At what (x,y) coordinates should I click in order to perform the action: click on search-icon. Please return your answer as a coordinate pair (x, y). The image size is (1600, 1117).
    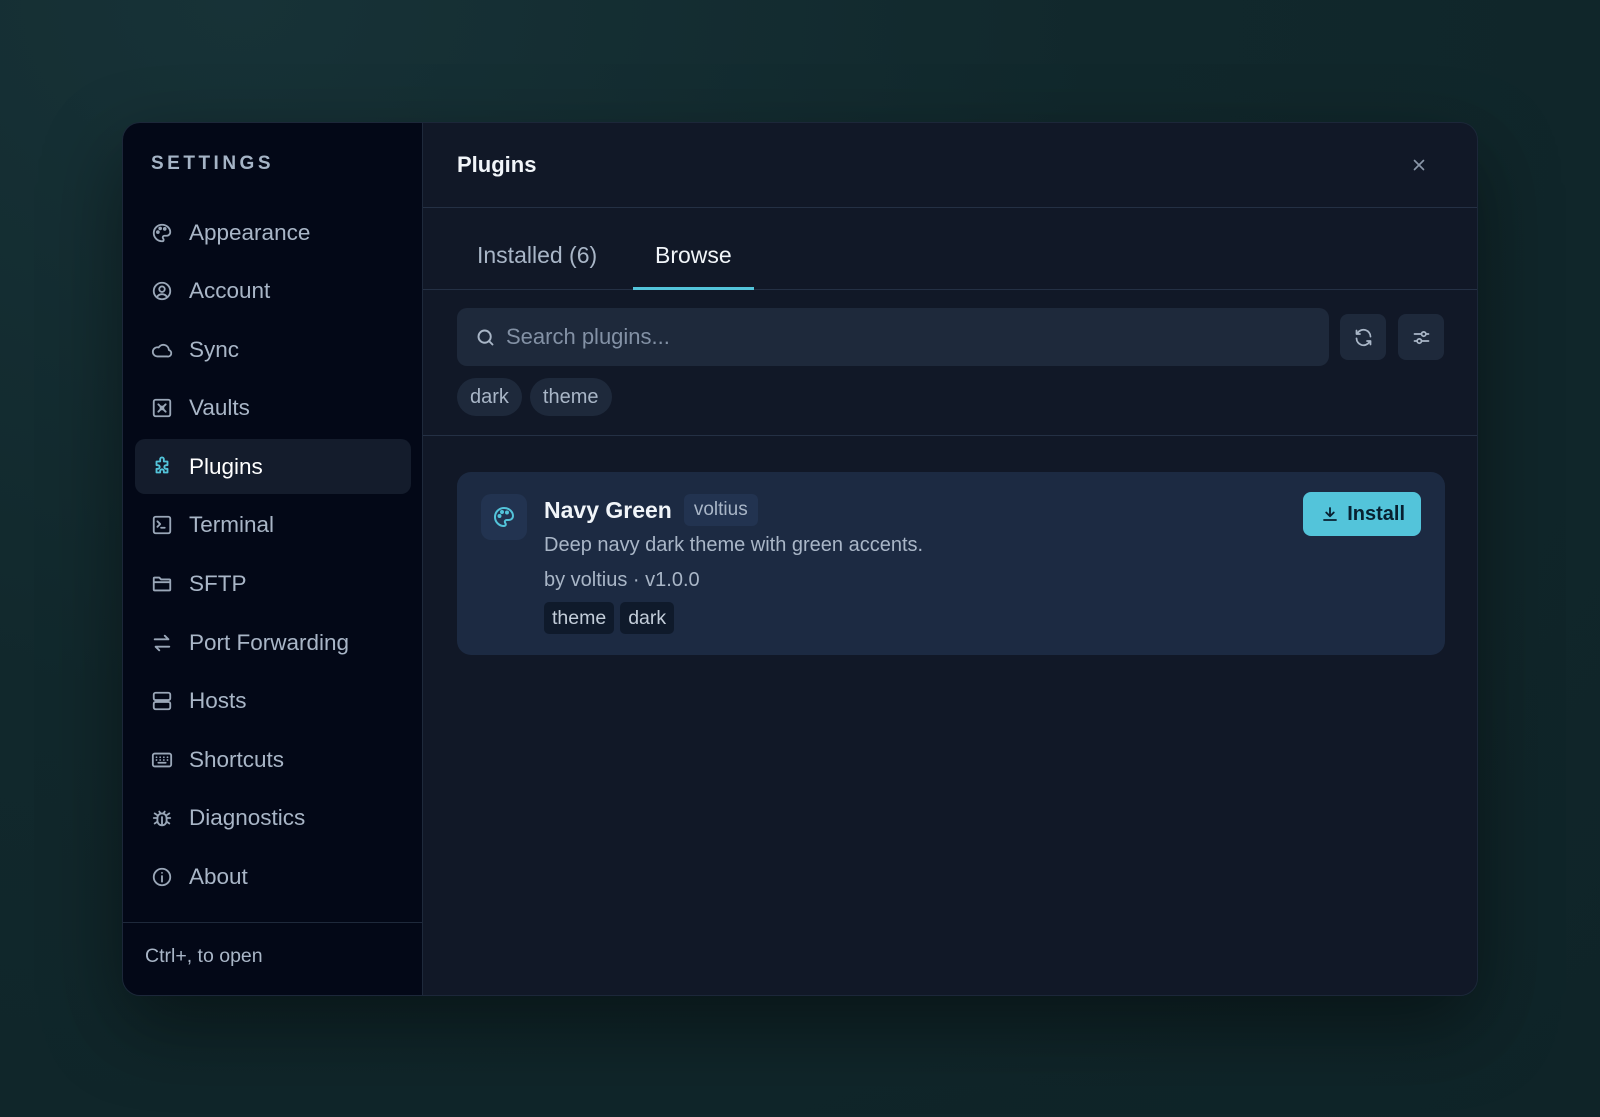
    Looking at the image, I should click on (485, 337).